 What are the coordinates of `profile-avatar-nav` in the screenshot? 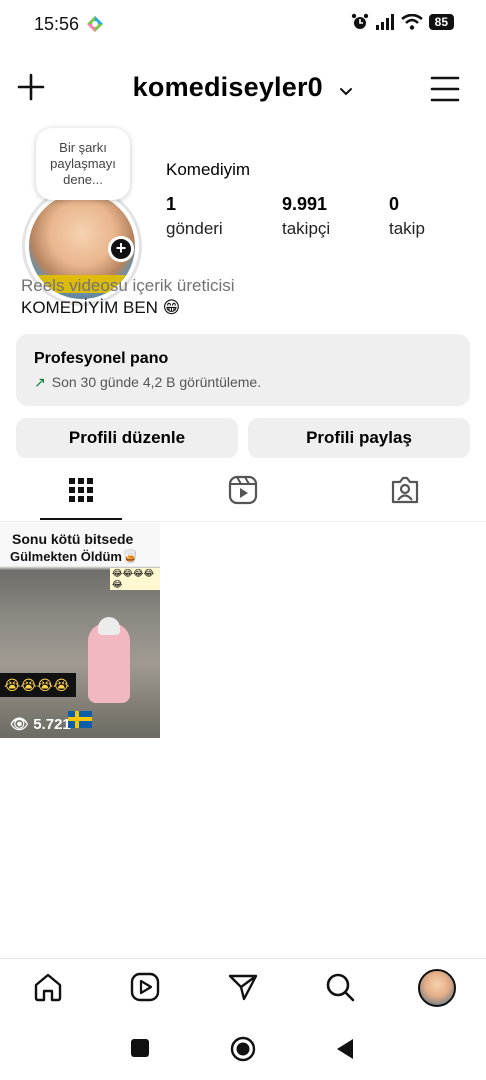 It's located at (437, 988).